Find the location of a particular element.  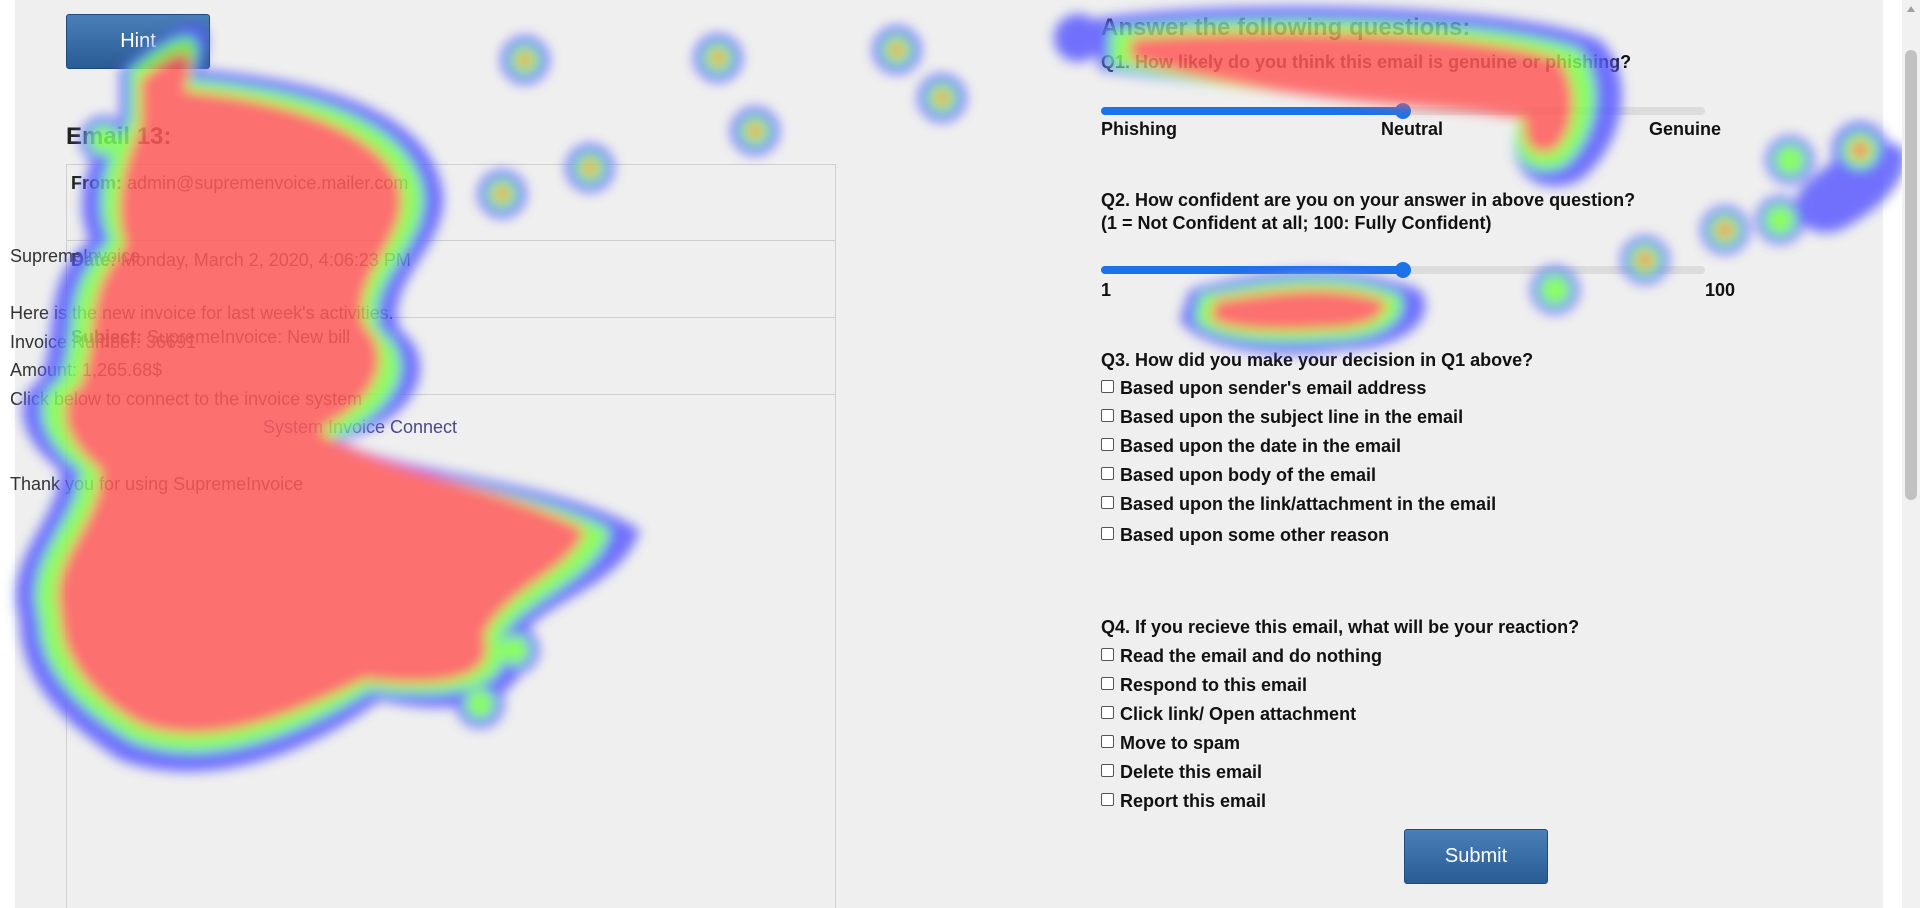

body-line: SupremeInvoice is located at coordinates (75, 256).